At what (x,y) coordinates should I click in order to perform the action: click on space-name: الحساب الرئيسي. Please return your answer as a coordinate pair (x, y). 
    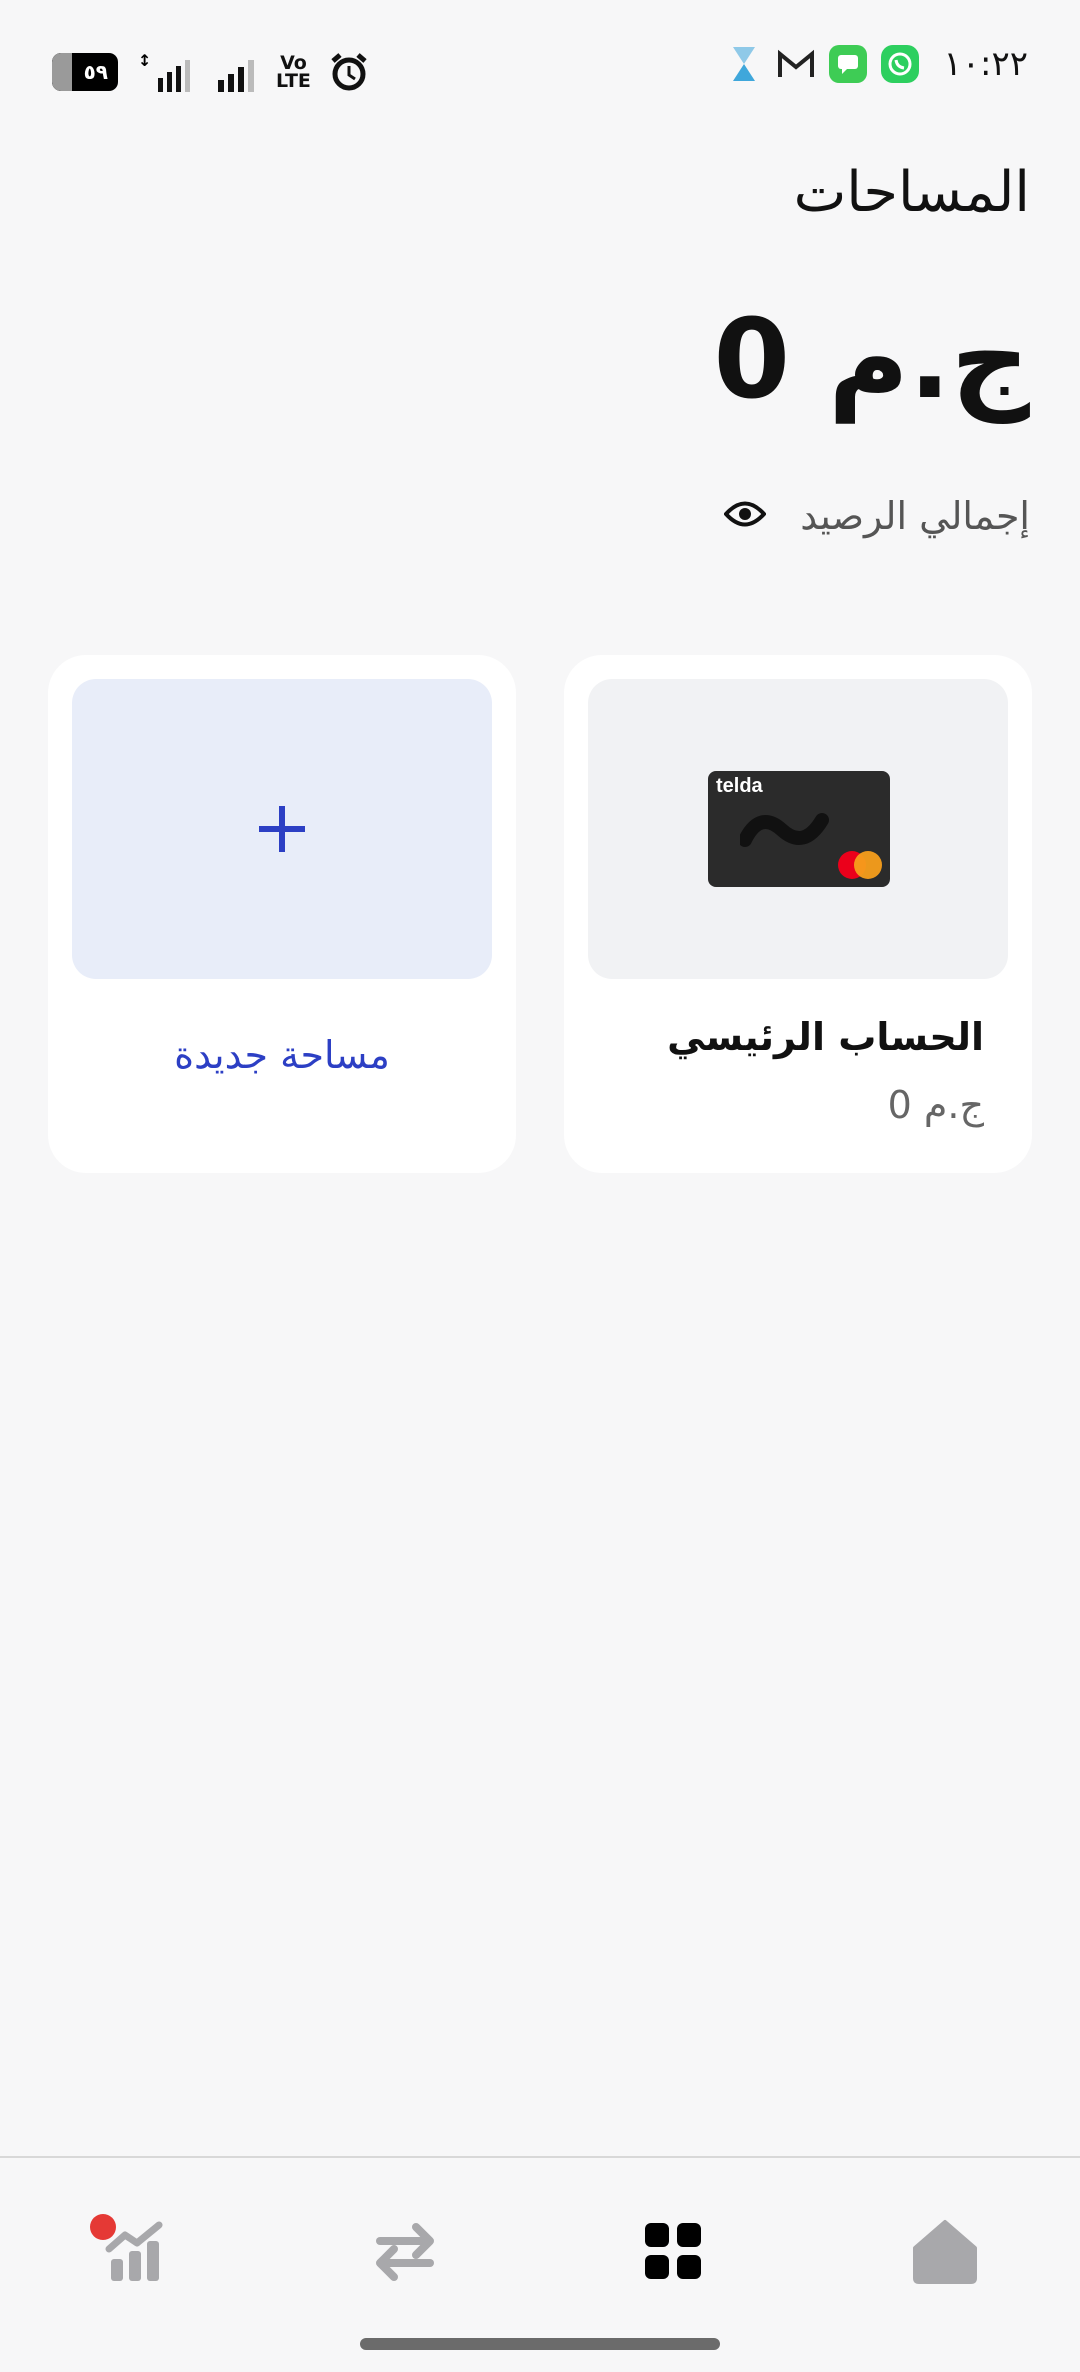
    Looking at the image, I should click on (825, 1037).